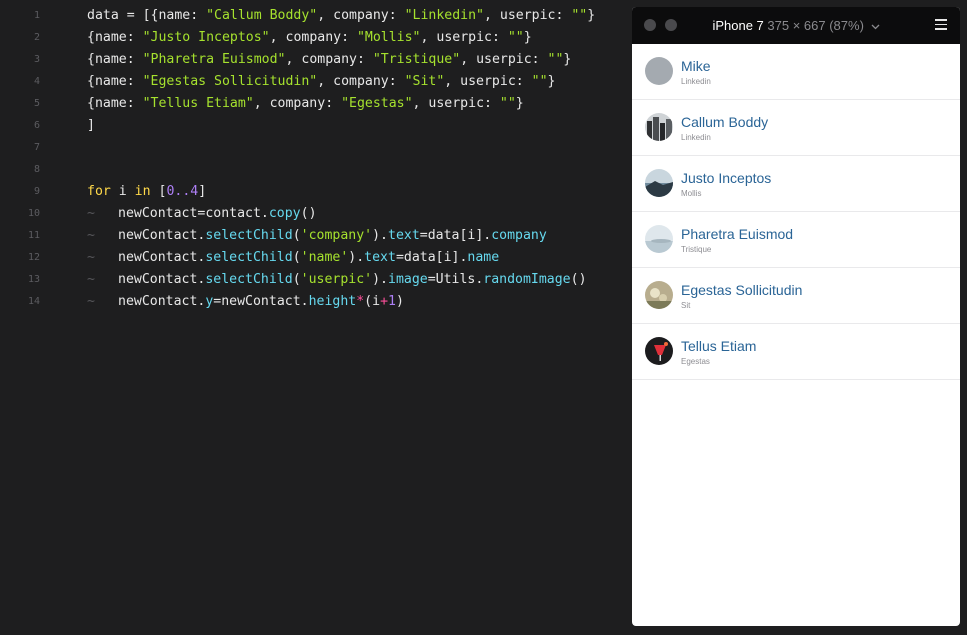 Image resolution: width=967 pixels, height=635 pixels. Describe the element at coordinates (312, 302) in the screenshot. I see `code-line: 14 ~ newContact.y=newContact.height*(i+1)` at that location.